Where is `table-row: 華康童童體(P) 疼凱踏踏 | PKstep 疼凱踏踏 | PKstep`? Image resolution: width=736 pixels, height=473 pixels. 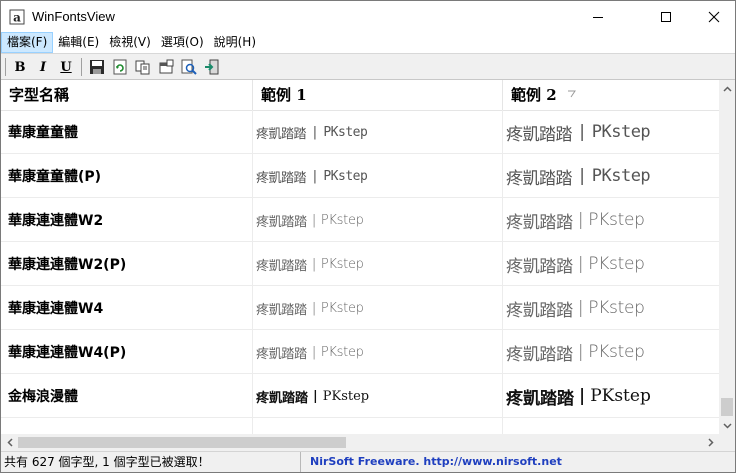 table-row: 華康童童體(P) 疼凱踏踏 | PKstep 疼凱踏踏 | PKstep is located at coordinates (360, 176).